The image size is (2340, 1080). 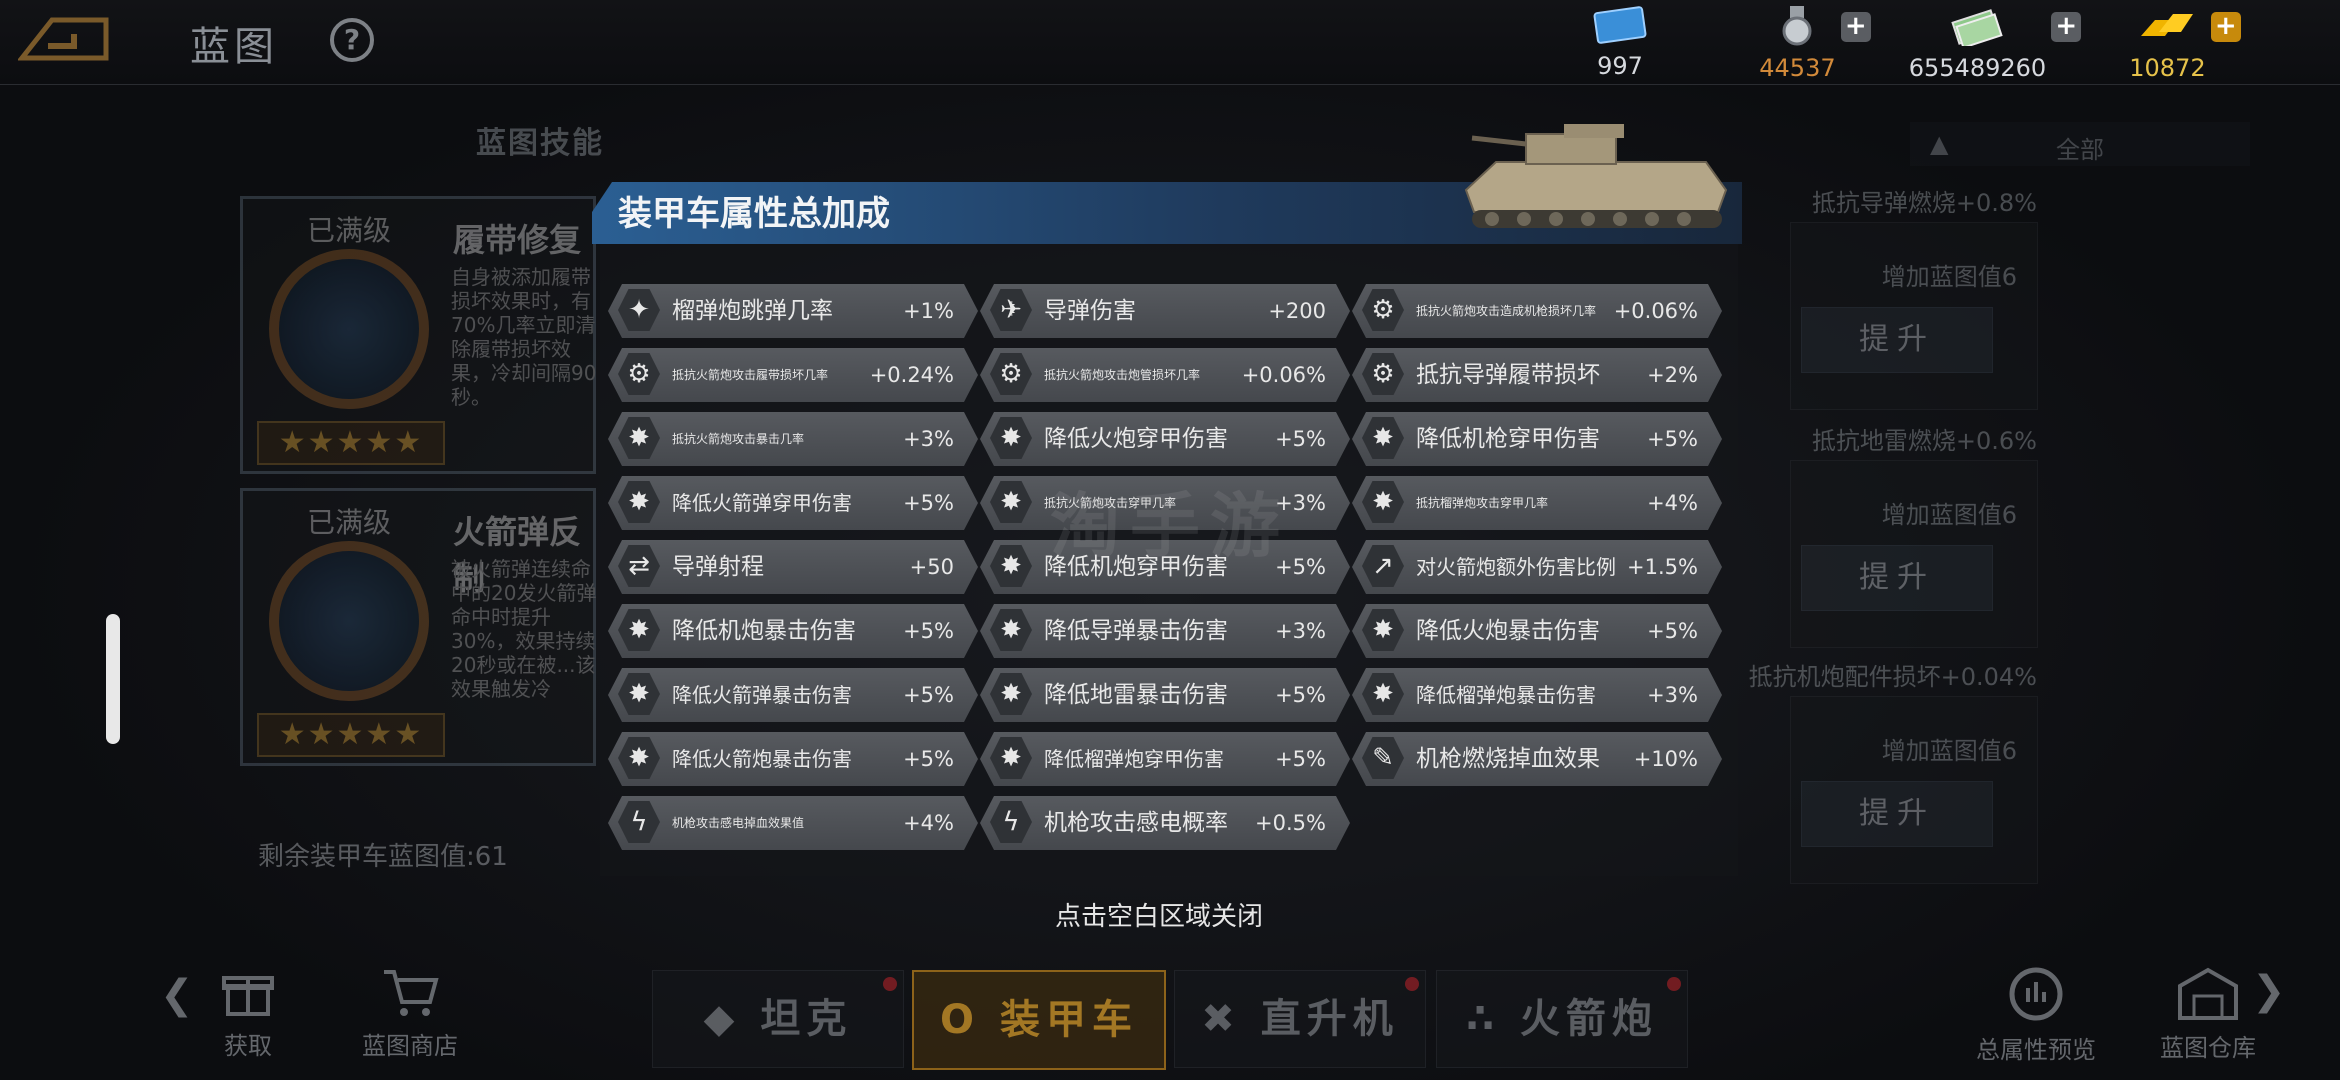 I want to click on attribute-value: +50, so click(x=931, y=567).